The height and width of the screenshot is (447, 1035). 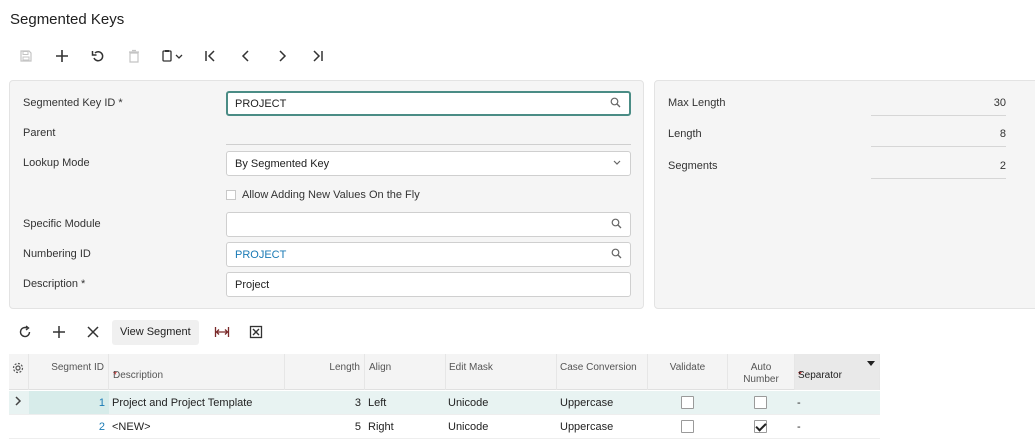 I want to click on segments-label: Segments, so click(x=693, y=166).